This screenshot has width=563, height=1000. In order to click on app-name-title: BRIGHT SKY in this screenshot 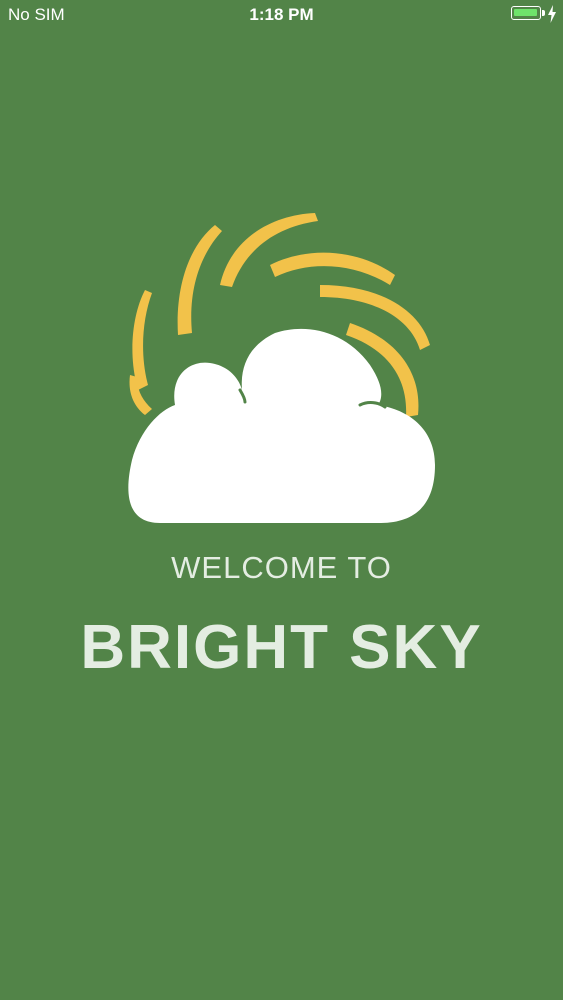, I will do `click(281, 647)`.